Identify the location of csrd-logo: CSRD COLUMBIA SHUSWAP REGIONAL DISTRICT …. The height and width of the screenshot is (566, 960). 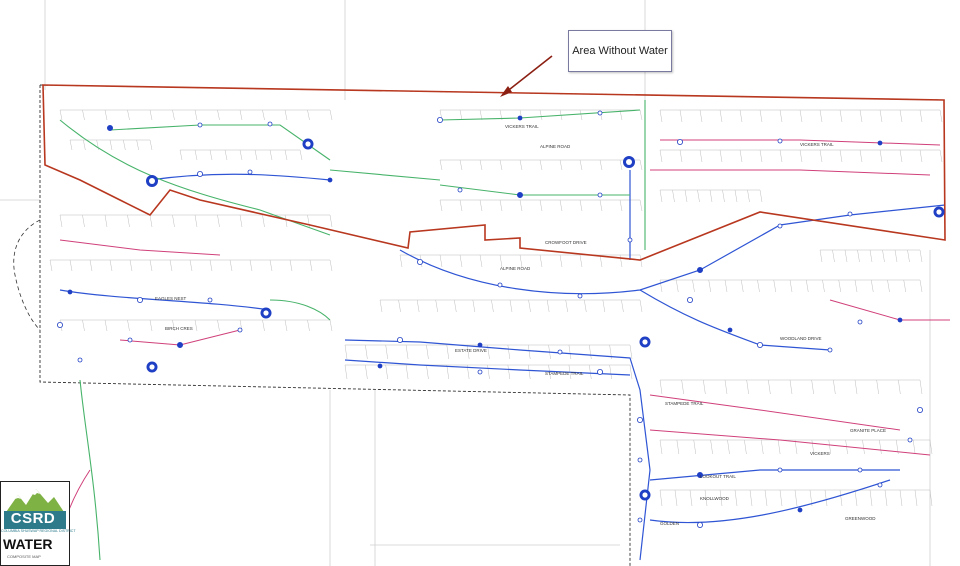
(38, 523).